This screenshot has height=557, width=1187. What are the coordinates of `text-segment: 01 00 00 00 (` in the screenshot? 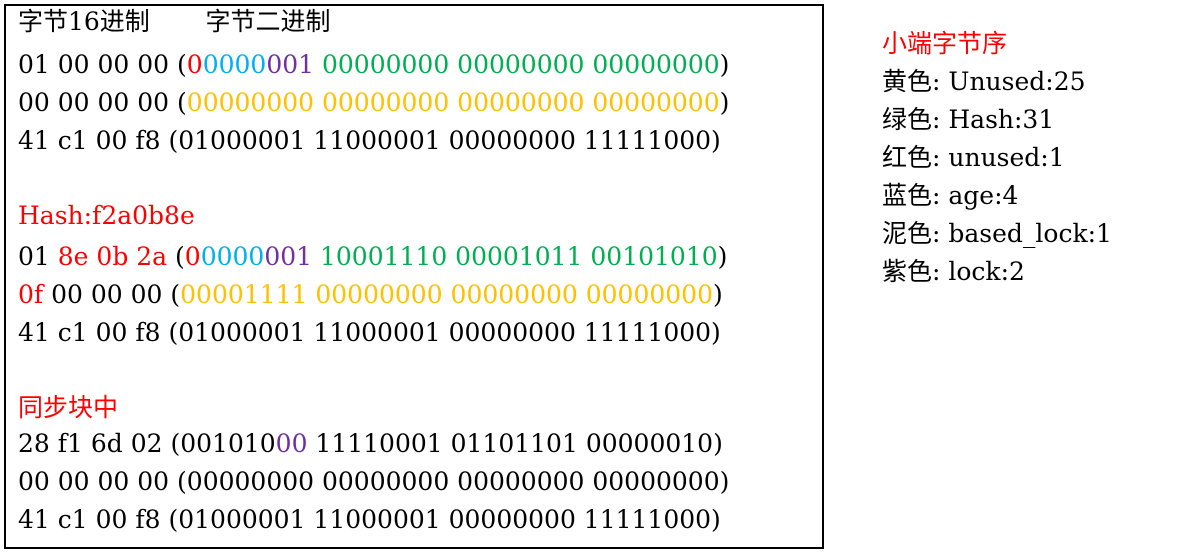 It's located at (102, 64).